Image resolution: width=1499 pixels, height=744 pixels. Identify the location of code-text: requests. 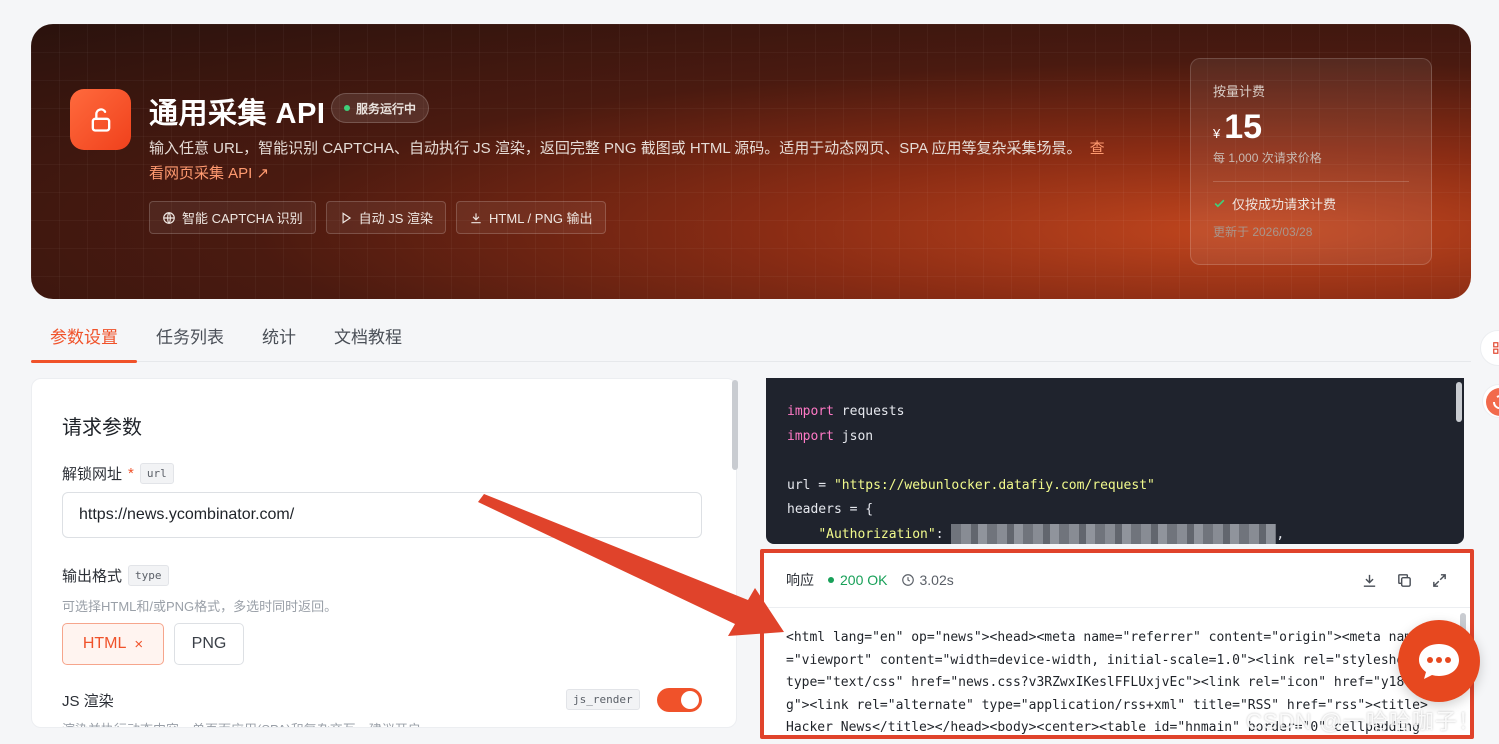
(869, 411).